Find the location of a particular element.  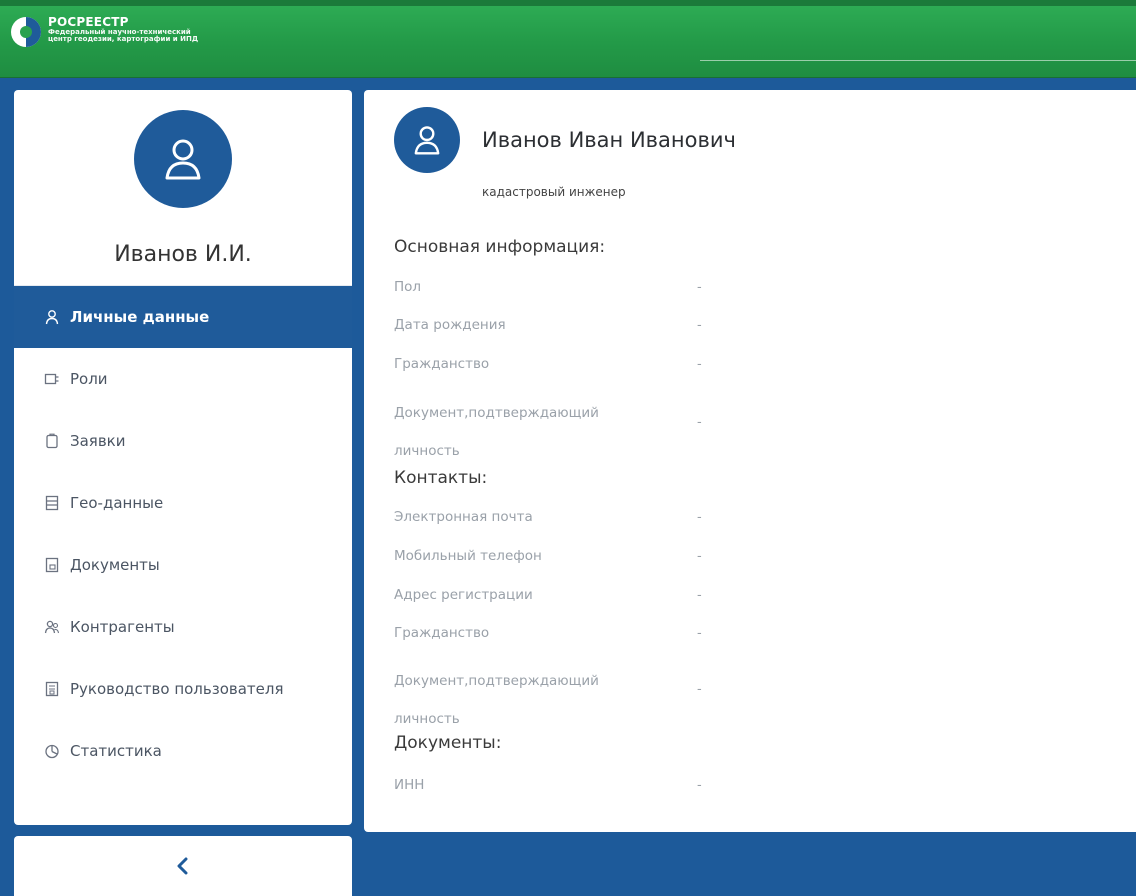

manual-icon is located at coordinates (52, 689).